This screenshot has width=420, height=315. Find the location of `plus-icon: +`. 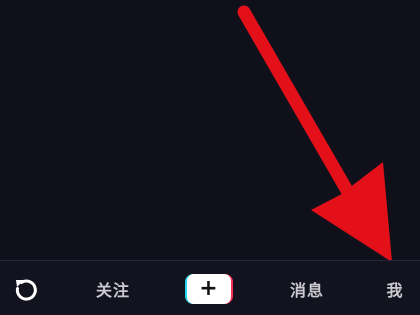

plus-icon: + is located at coordinates (209, 288).